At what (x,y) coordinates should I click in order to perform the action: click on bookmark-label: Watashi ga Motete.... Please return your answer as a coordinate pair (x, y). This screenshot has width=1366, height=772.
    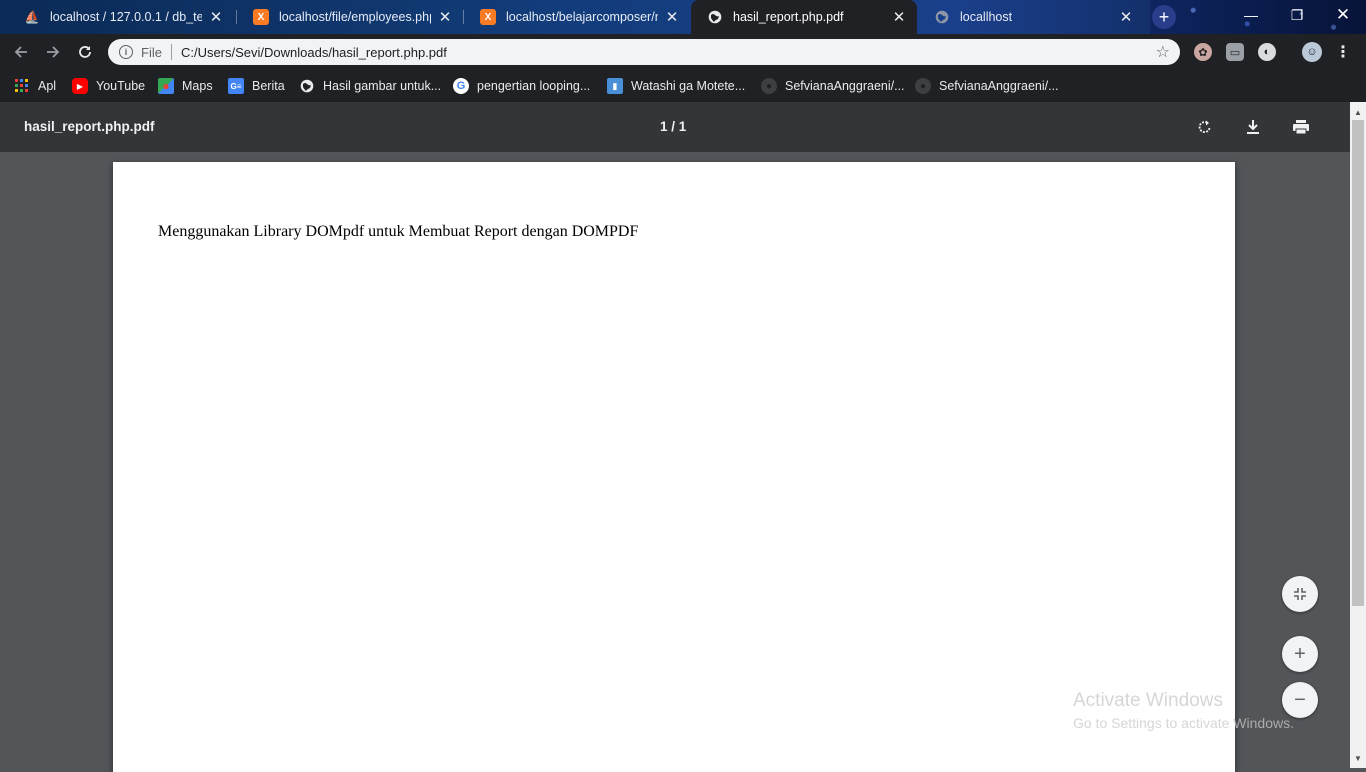
    Looking at the image, I should click on (688, 86).